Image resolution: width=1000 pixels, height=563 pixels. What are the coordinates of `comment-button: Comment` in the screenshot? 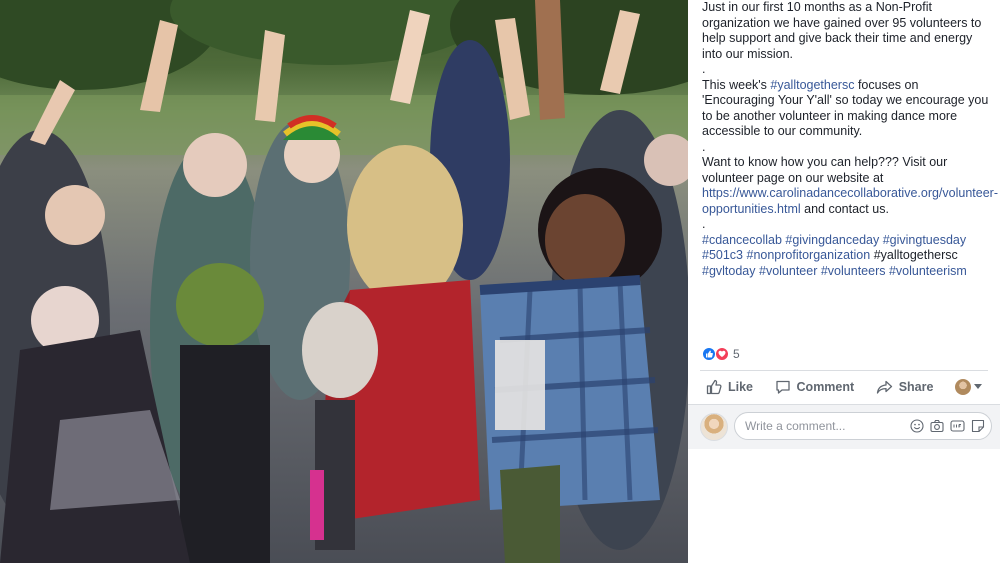 It's located at (815, 387).